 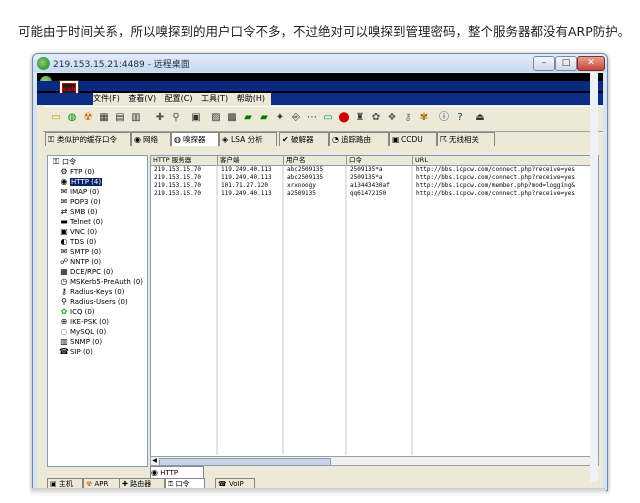 What do you see at coordinates (75, 352) in the screenshot?
I see `tree-item-sip: ☎SIP (0)` at bounding box center [75, 352].